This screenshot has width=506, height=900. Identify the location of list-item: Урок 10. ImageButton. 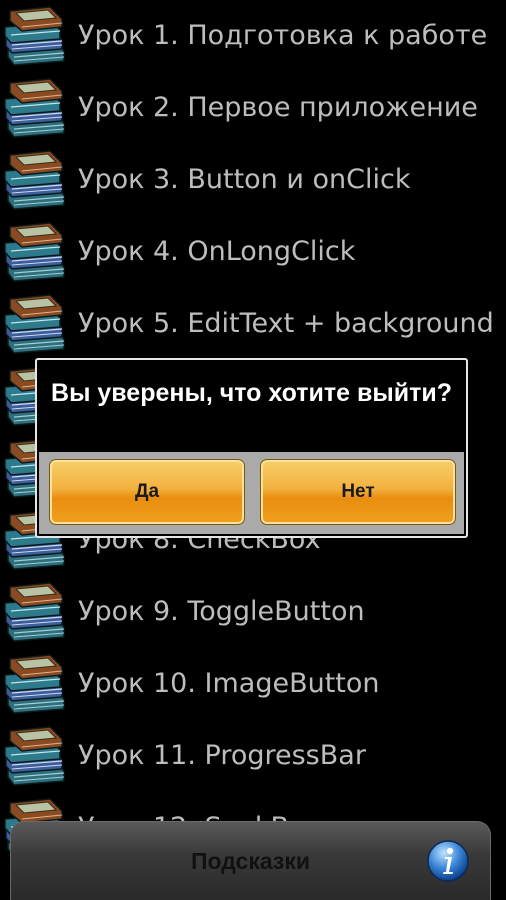
(253, 684).